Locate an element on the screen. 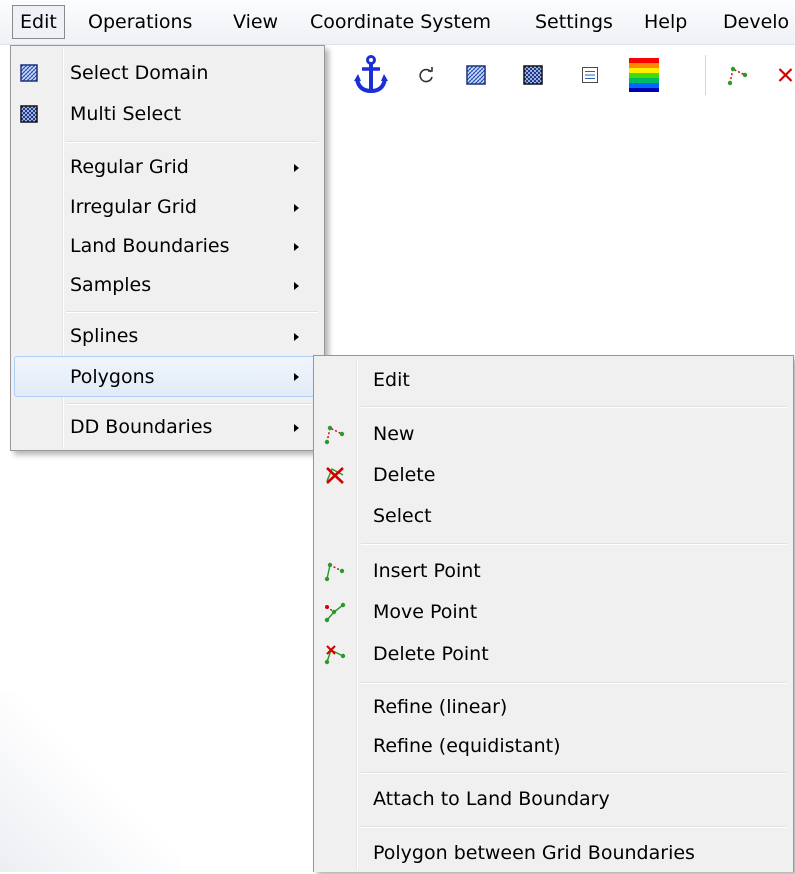 The height and width of the screenshot is (874, 795). menu-item-polygon-between-grid-boundaries: Polygon between Grid Boundaries is located at coordinates (553, 853).